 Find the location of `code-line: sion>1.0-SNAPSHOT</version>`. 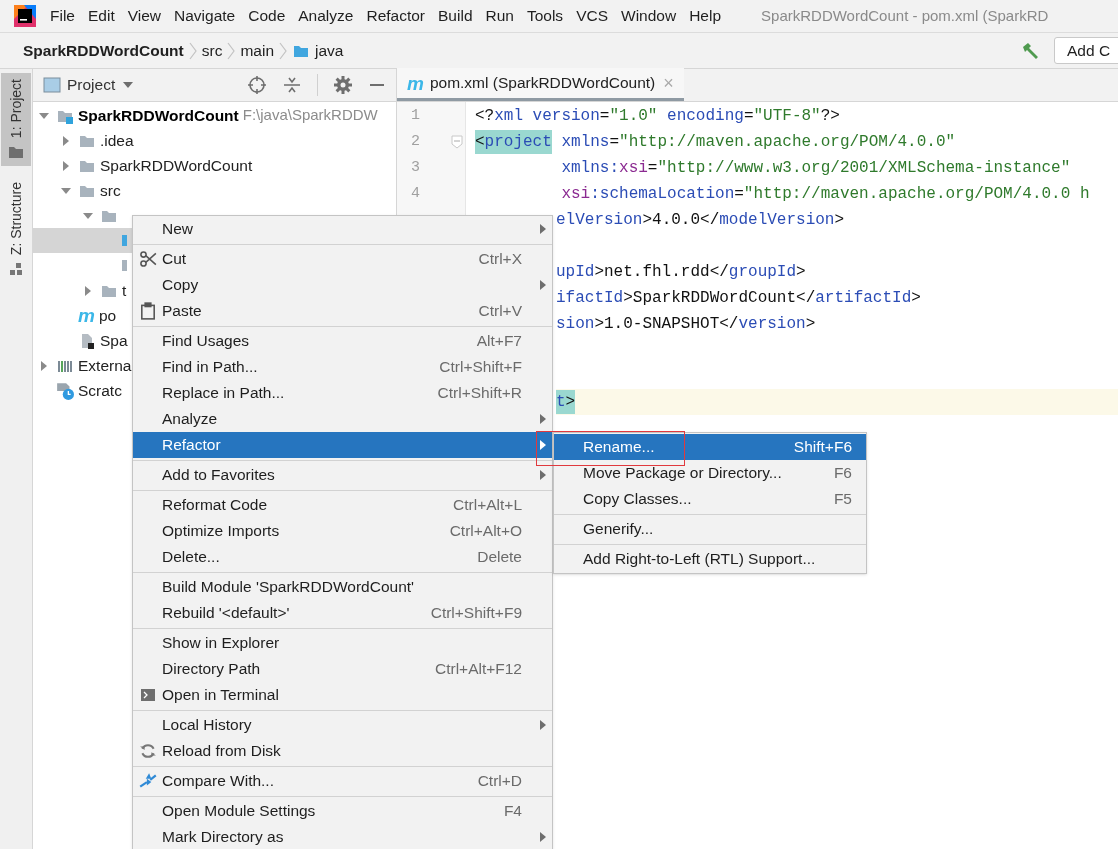

code-line: sion>1.0-SNAPSHOT</version> is located at coordinates (686, 324).